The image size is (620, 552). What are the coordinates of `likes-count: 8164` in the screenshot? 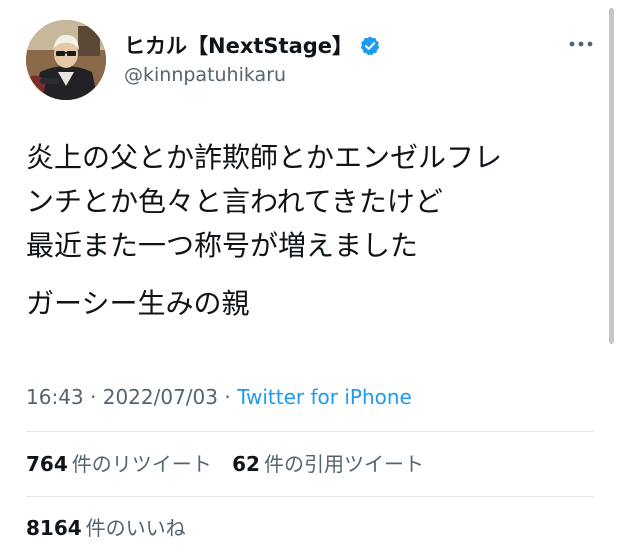 It's located at (54, 528).